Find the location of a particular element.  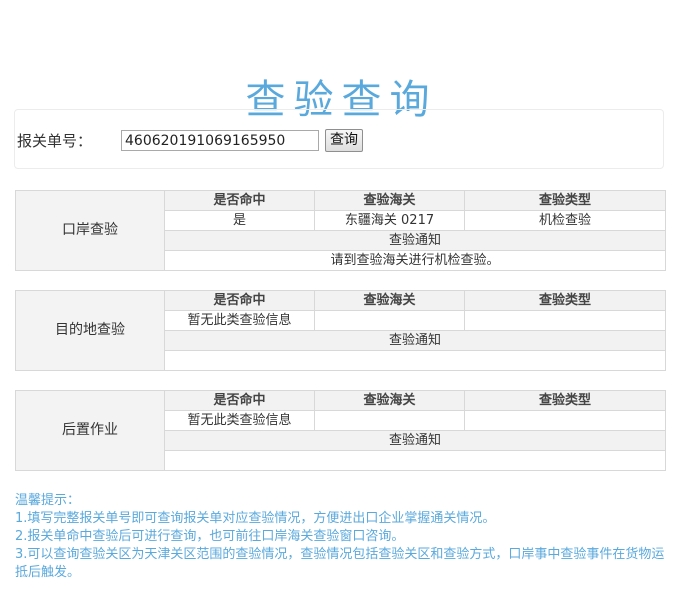

category-cell: 口岸查验 is located at coordinates (90, 230).